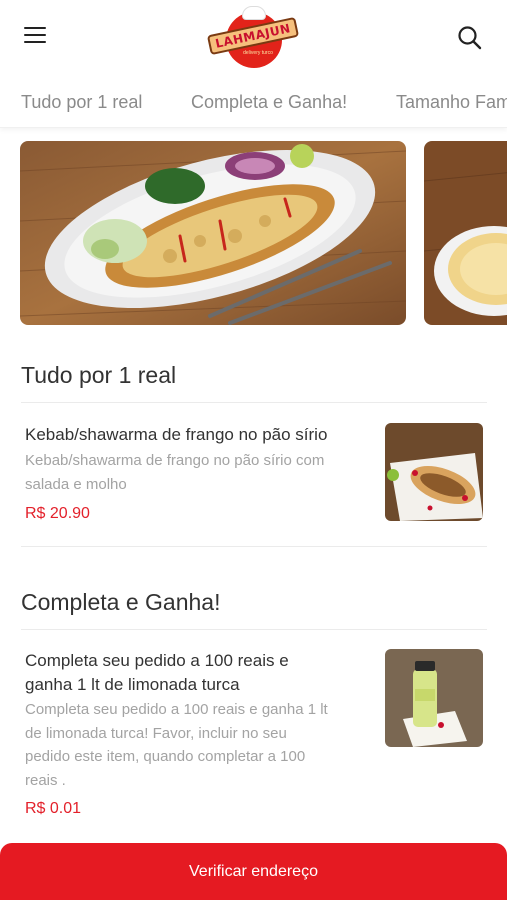 The height and width of the screenshot is (900, 507). I want to click on section-divider, so click(254, 546).